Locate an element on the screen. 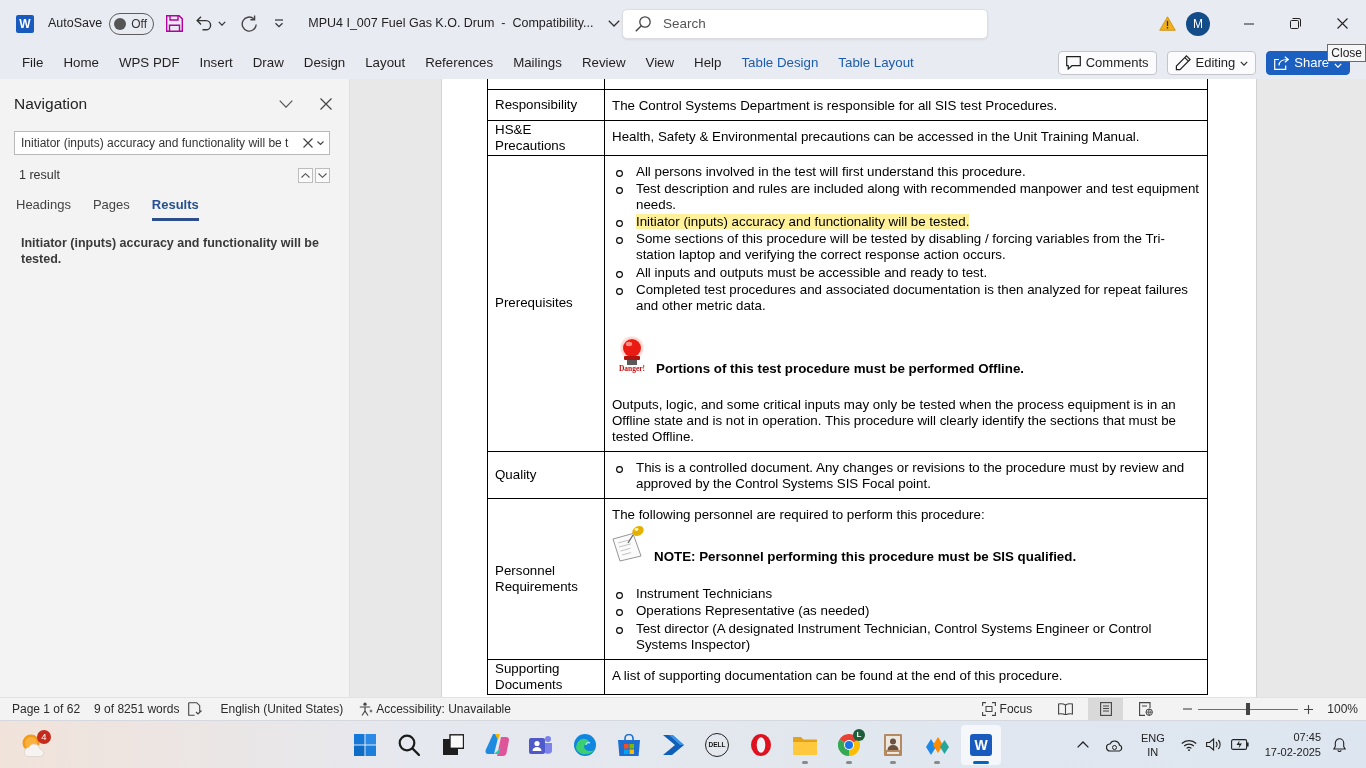  highlighted-list-item: Initiator (inputs) accuracy and functionality will be tested. is located at coordinates (803, 222).